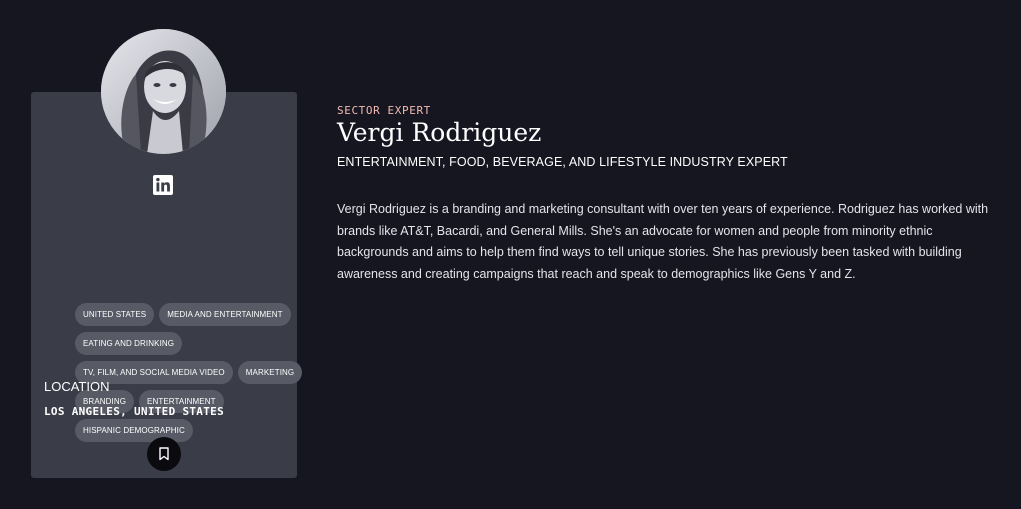  Describe the element at coordinates (134, 430) in the screenshot. I see `tag-hispanic-demographic: HISPANIC DEMOGRAPHIC` at that location.